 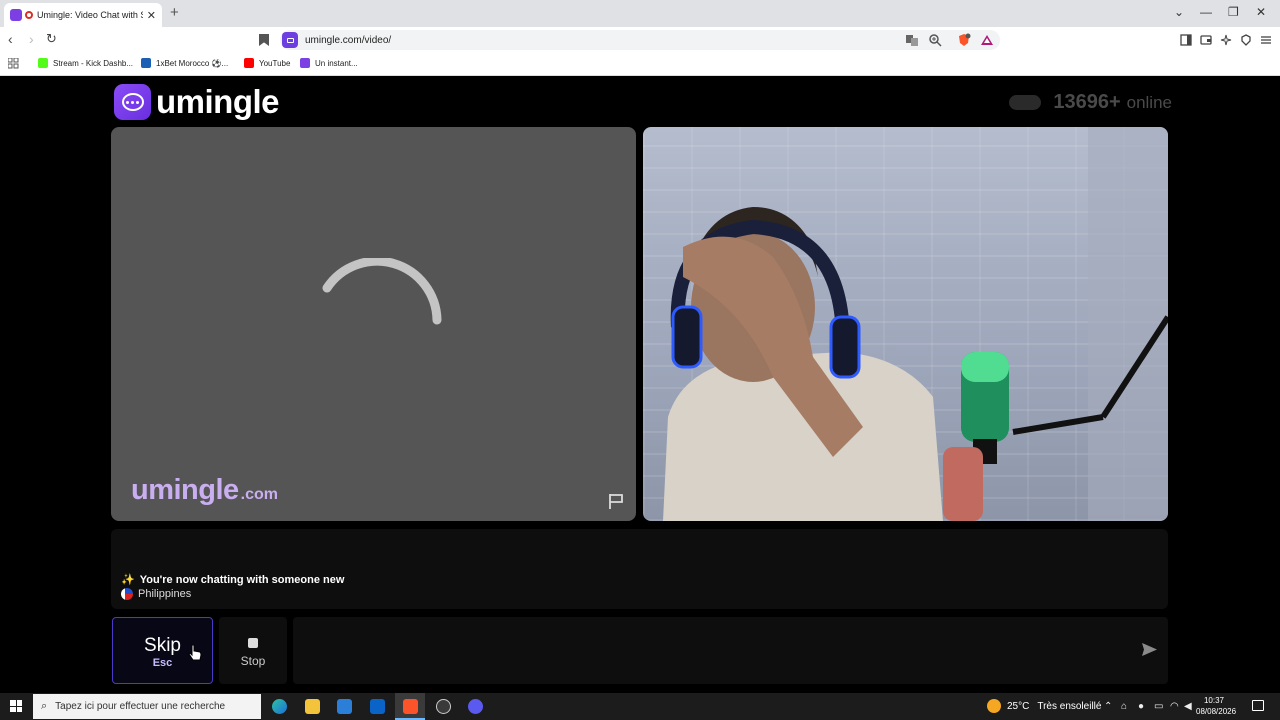 What do you see at coordinates (1186, 40) in the screenshot?
I see `sidebar-toggle-icon` at bounding box center [1186, 40].